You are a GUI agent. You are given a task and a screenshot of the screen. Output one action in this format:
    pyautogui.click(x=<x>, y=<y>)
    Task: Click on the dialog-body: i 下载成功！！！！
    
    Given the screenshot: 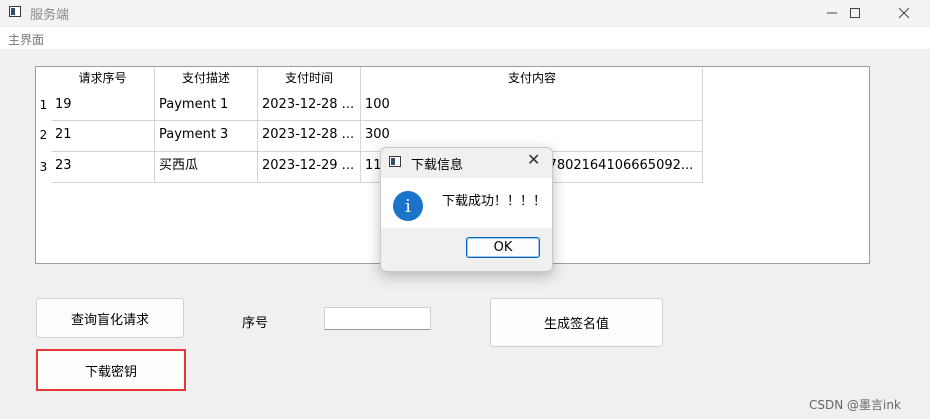 What is the action you would take?
    pyautogui.click(x=466, y=203)
    